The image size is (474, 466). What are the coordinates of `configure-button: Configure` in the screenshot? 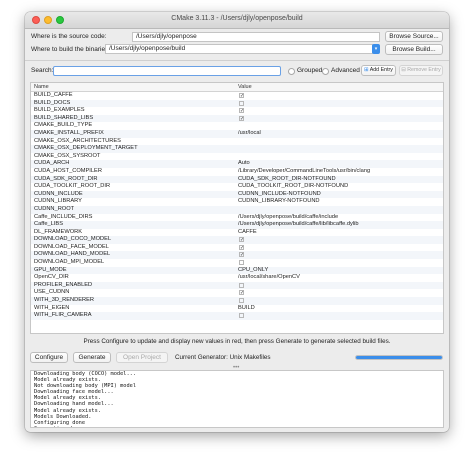 It's located at (49, 357).